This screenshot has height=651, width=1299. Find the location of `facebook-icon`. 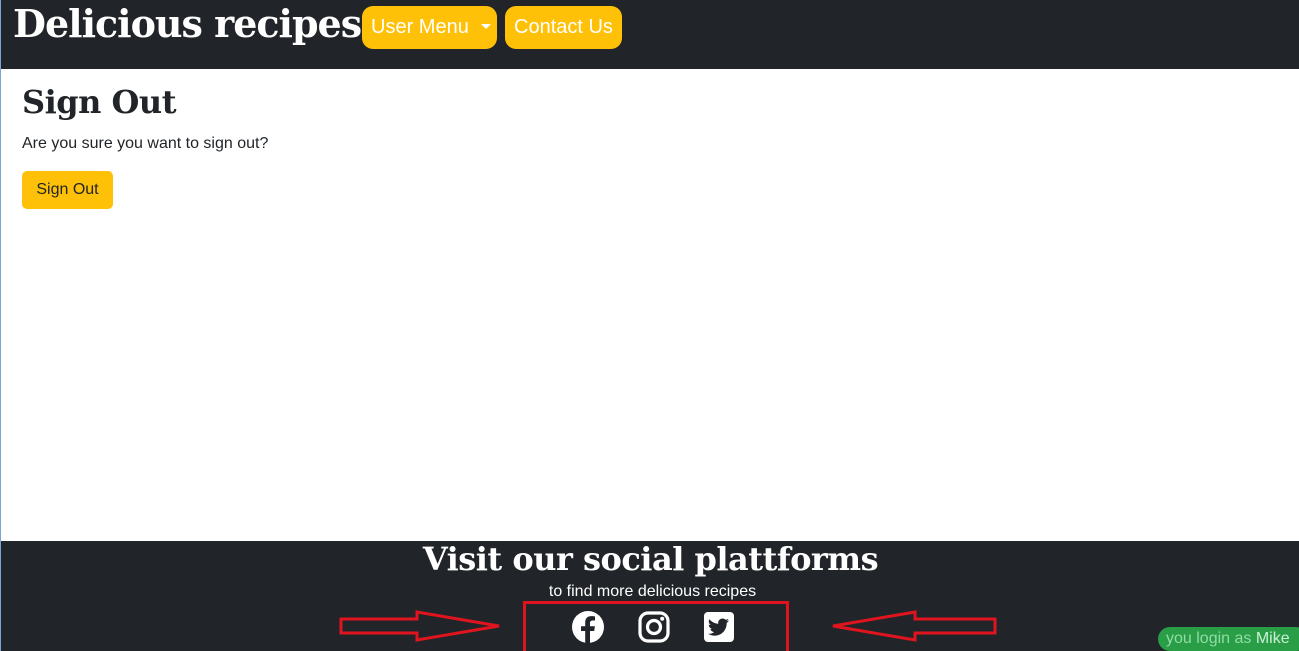

facebook-icon is located at coordinates (588, 627).